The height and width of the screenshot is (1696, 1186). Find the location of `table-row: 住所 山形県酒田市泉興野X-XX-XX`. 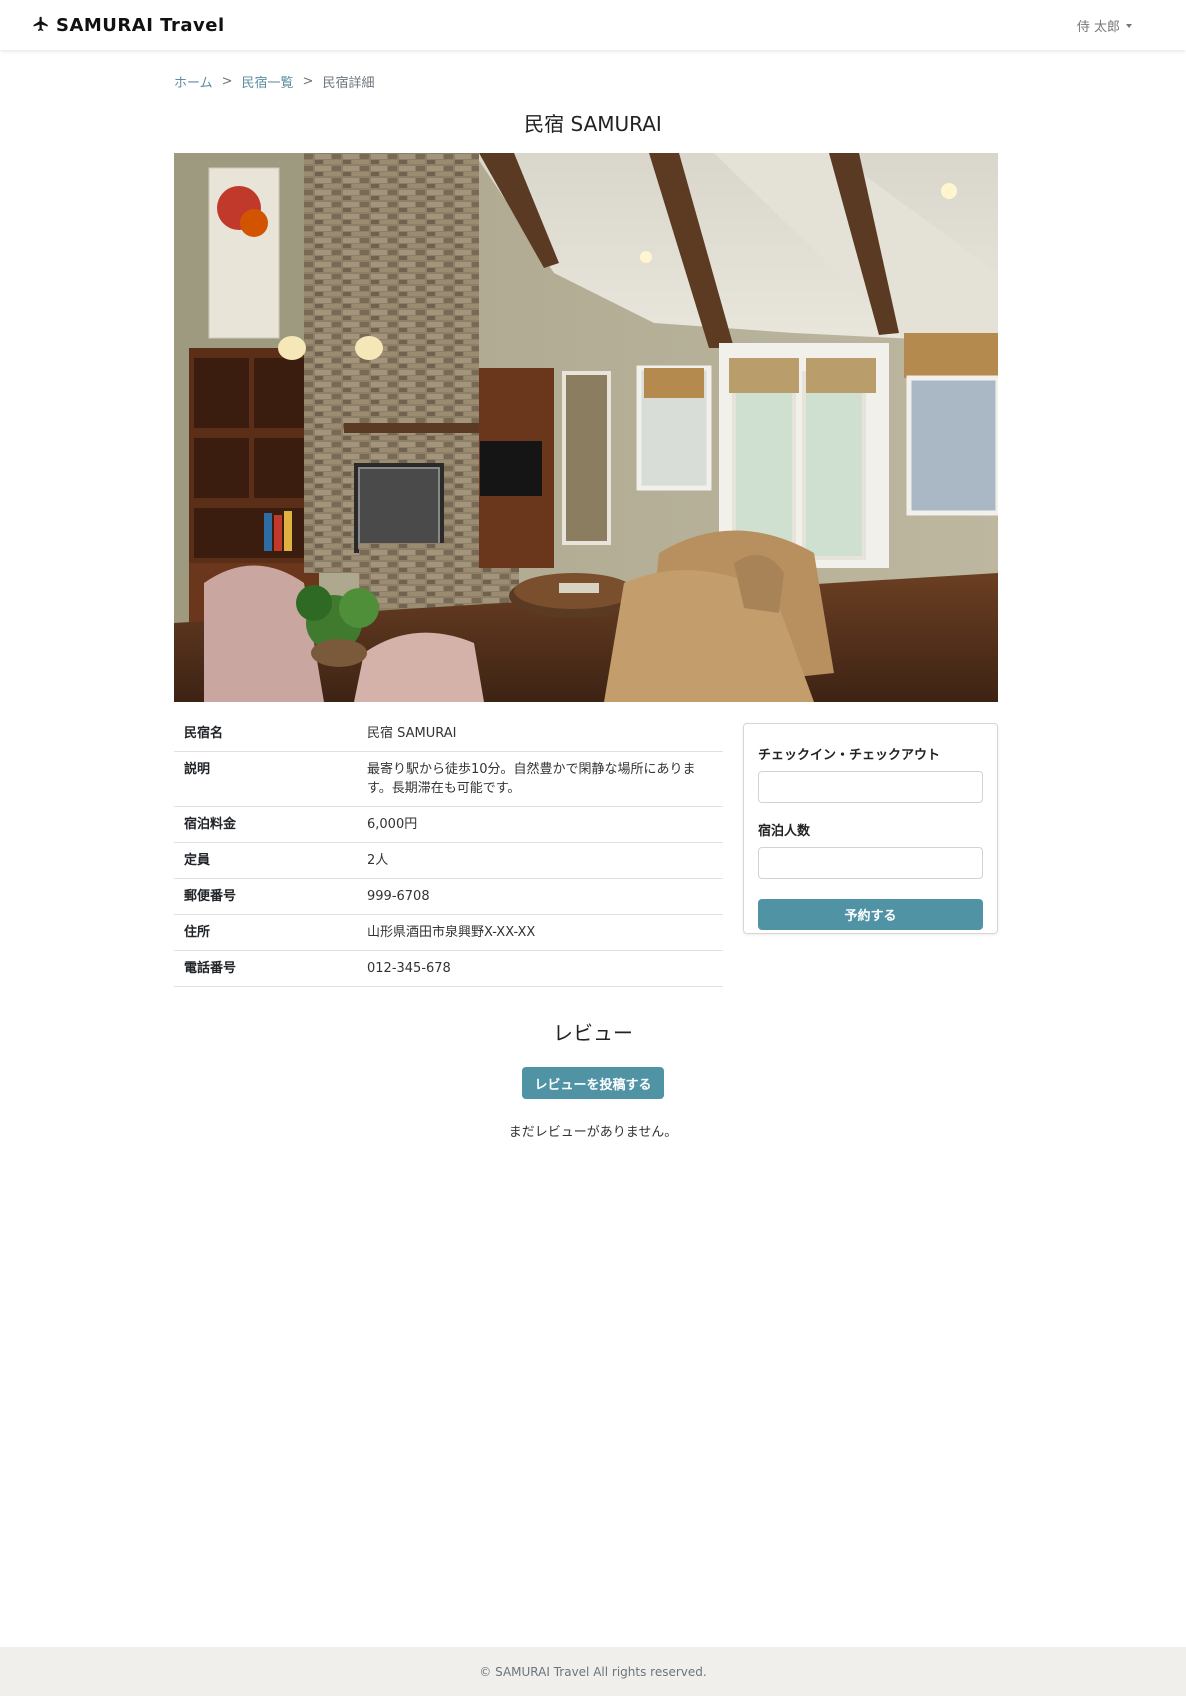

table-row: 住所 山形県酒田市泉興野X-XX-XX is located at coordinates (448, 932).